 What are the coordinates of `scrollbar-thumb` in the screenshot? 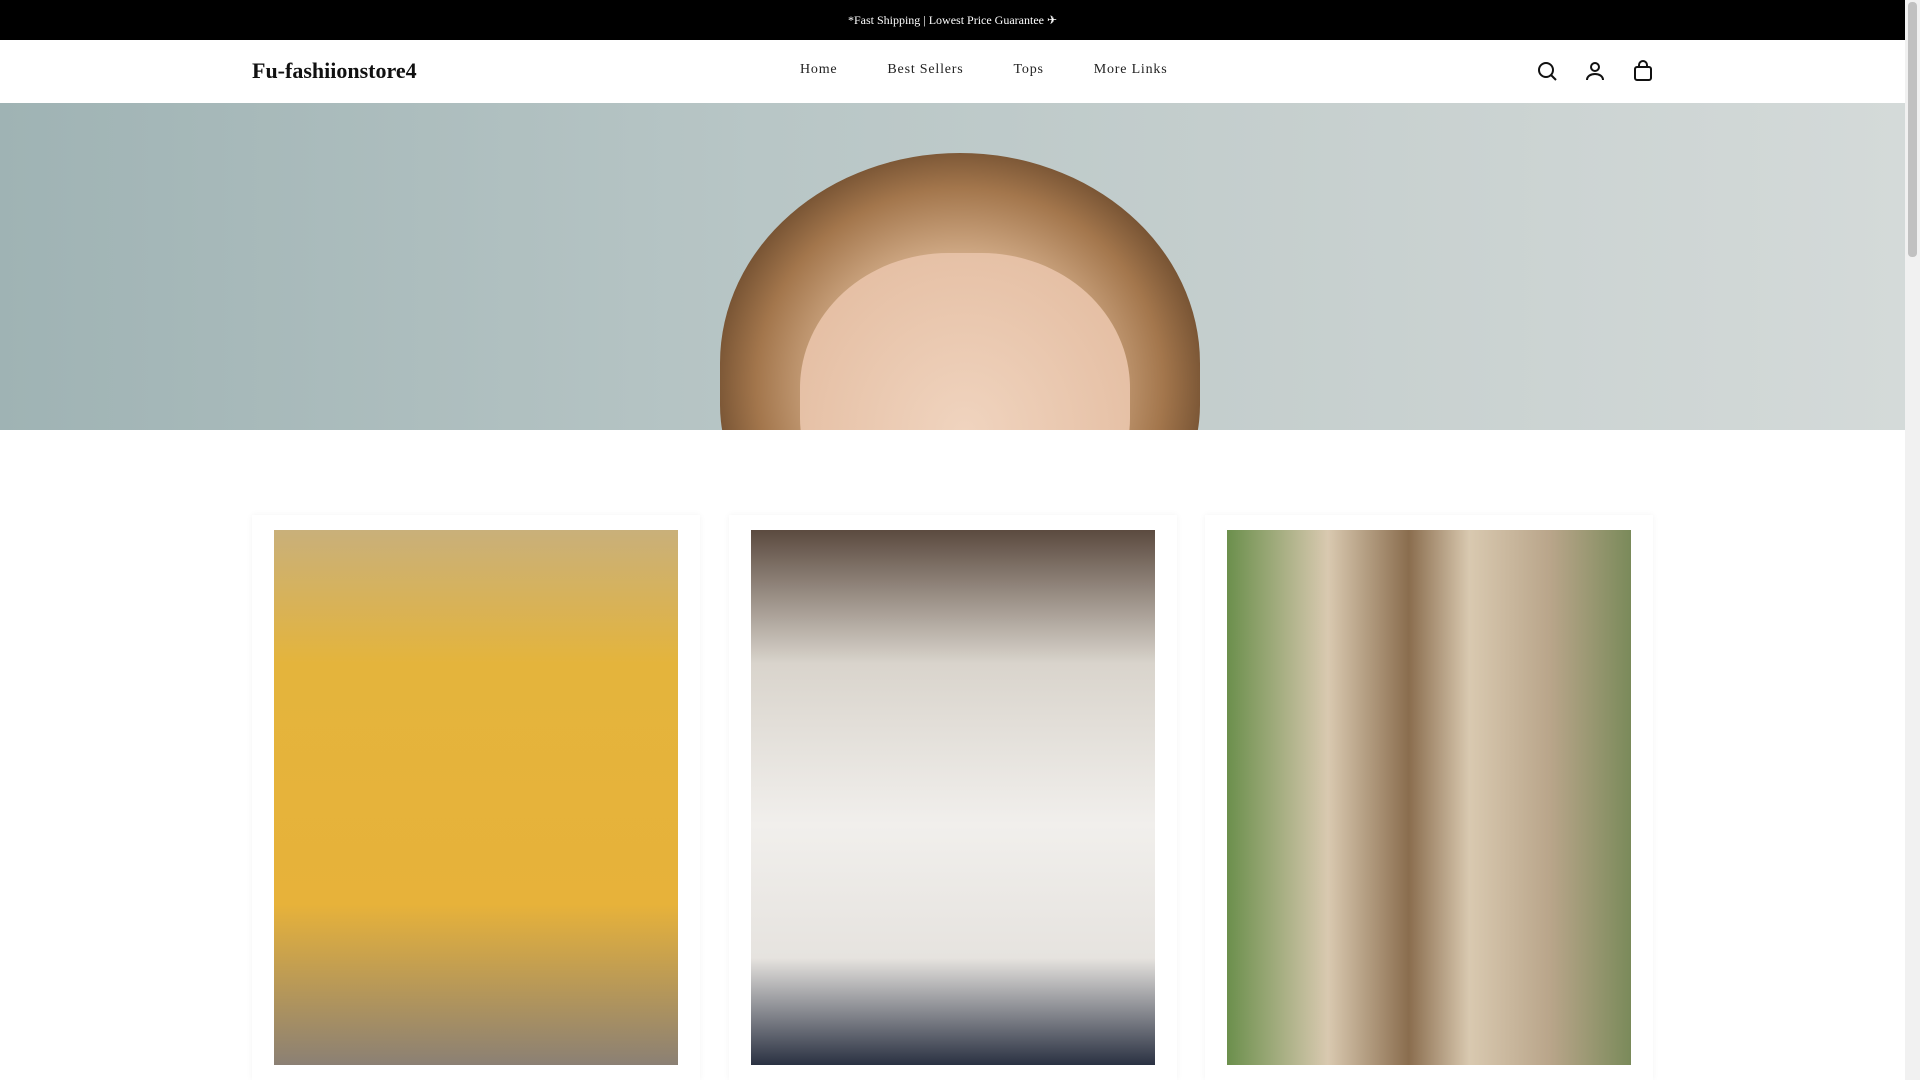 It's located at (1912, 129).